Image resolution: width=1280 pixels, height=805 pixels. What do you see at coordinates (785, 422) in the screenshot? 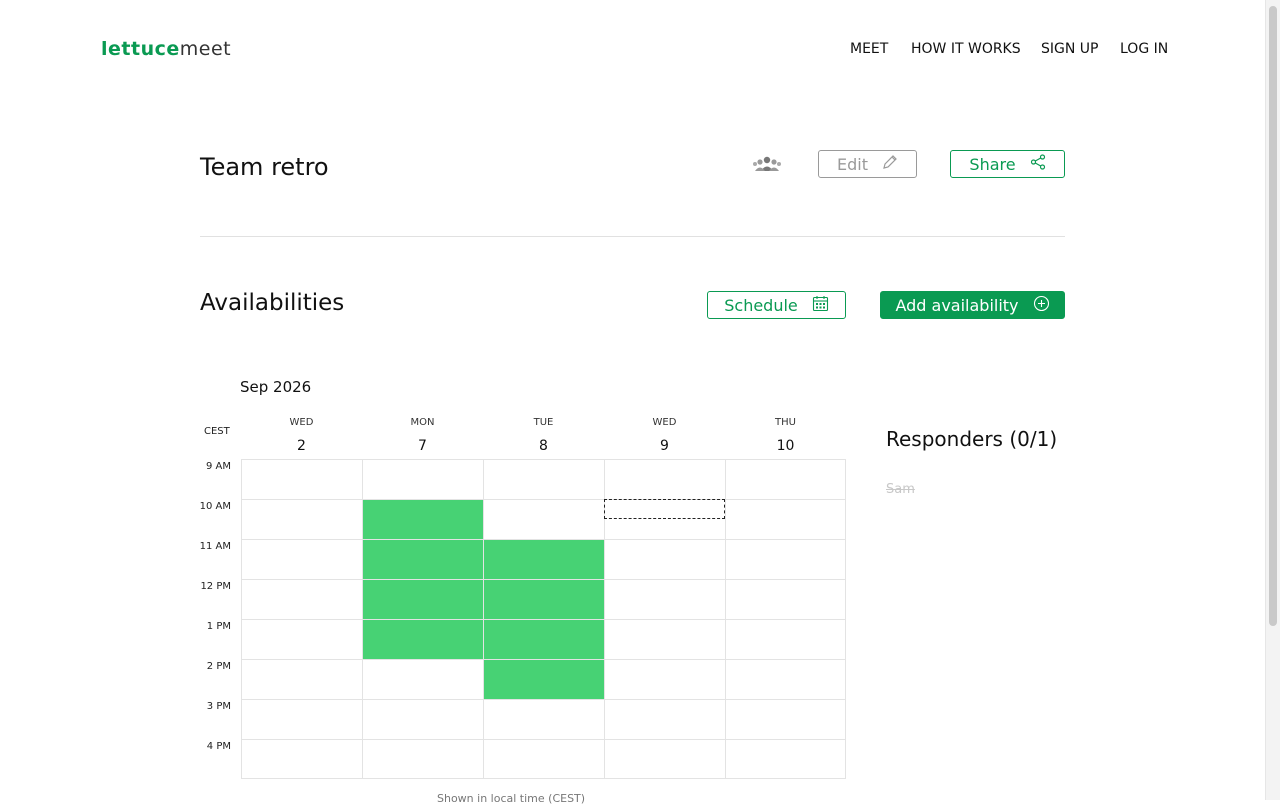
I see `day-name-4: THU` at bounding box center [785, 422].